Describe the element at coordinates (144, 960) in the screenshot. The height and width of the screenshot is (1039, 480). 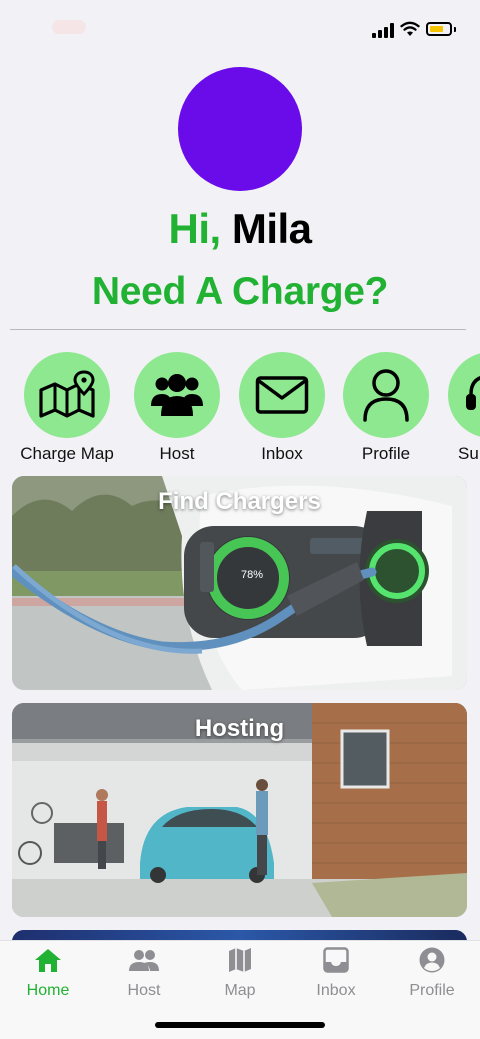
I see `people-icon` at that location.